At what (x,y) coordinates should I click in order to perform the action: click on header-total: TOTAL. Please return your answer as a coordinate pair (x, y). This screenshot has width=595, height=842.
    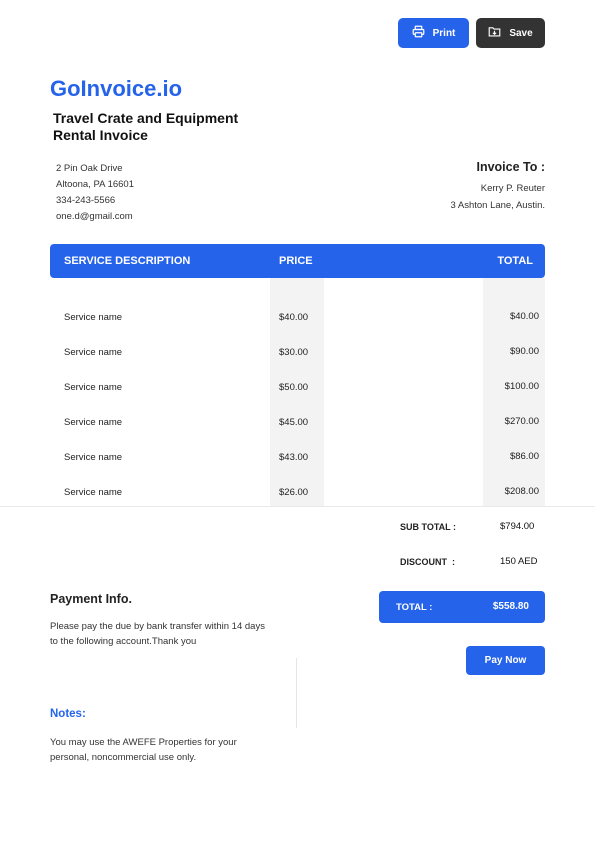
    Looking at the image, I should click on (515, 261).